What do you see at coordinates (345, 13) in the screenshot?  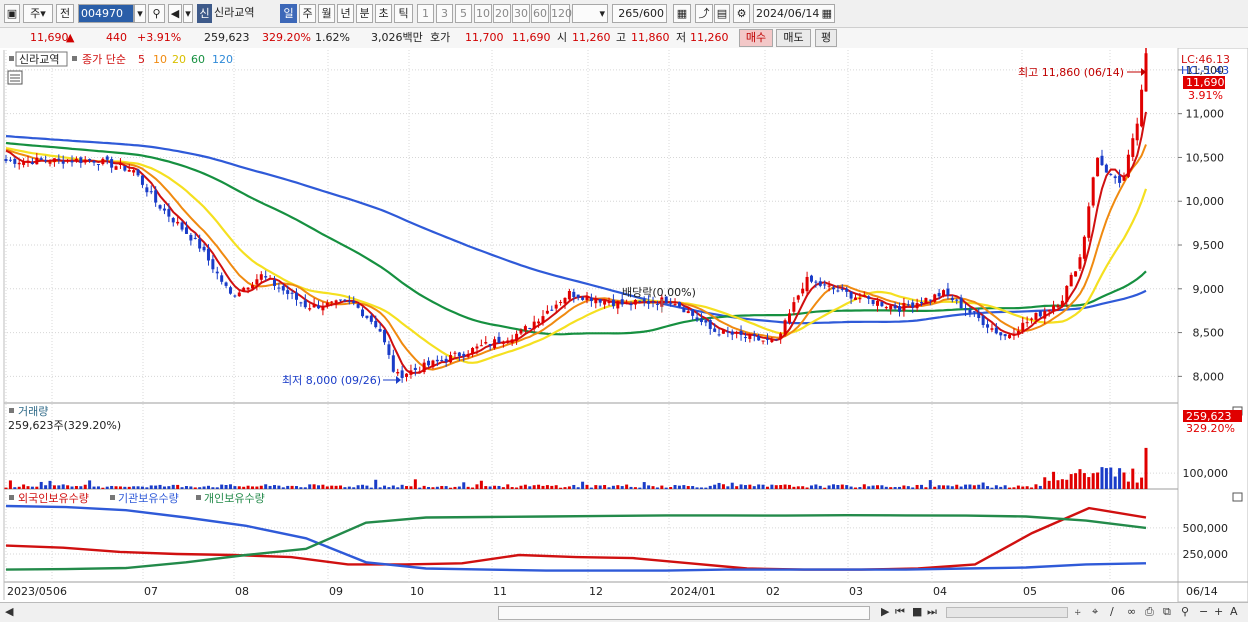 I see `period-year-button: 년` at bounding box center [345, 13].